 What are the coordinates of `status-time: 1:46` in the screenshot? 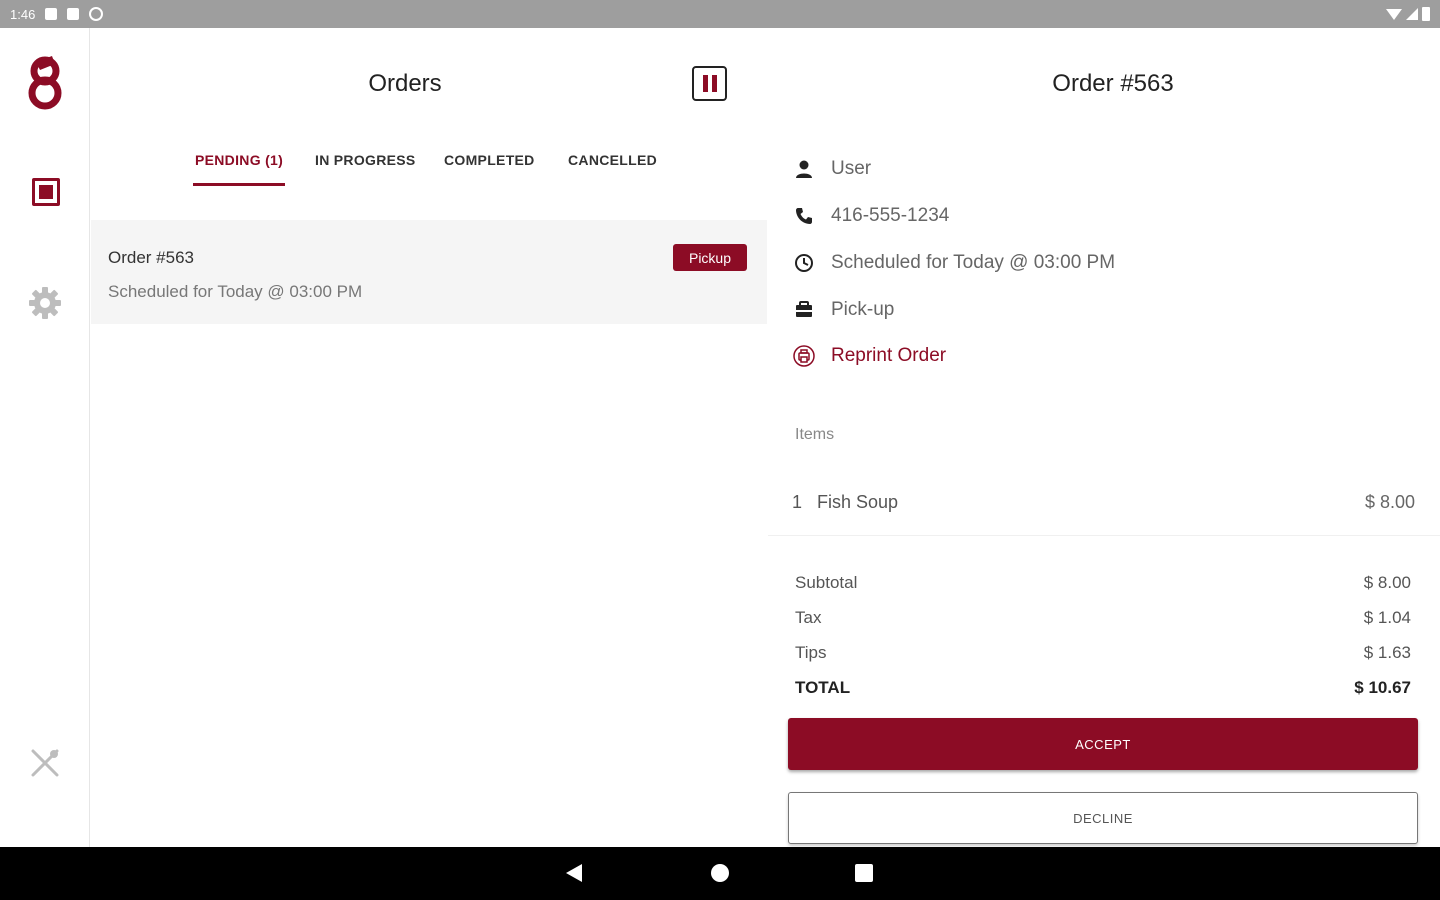 It's located at (23, 14).